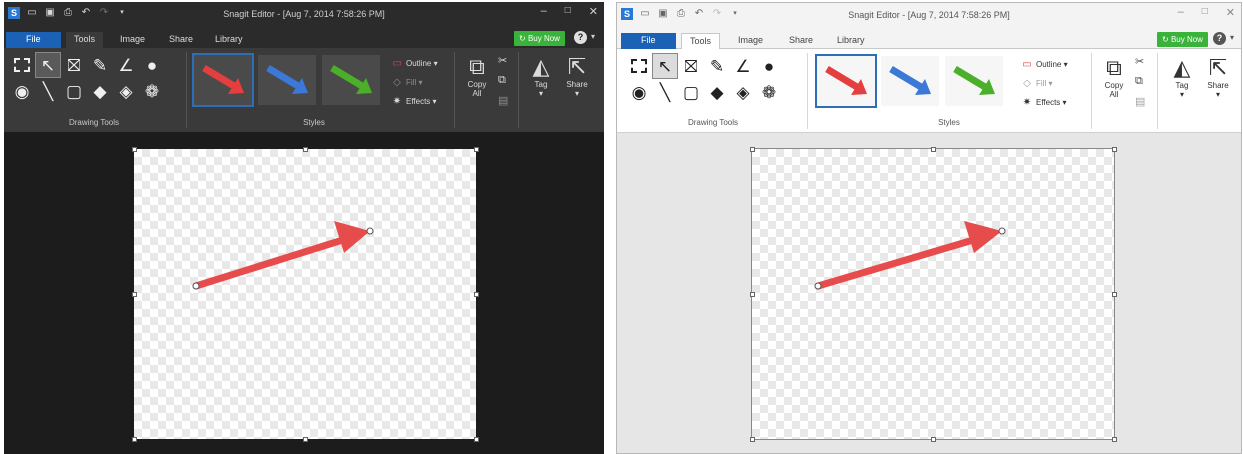 The image size is (1243, 454). I want to click on outline-icon: ▭, so click(397, 63).